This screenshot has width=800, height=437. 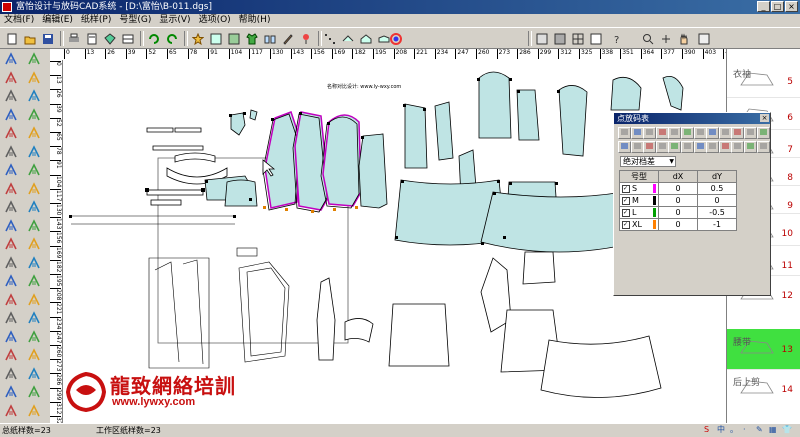 What do you see at coordinates (96, 20) in the screenshot?
I see `menu-pattern: 纸样(P)` at bounding box center [96, 20].